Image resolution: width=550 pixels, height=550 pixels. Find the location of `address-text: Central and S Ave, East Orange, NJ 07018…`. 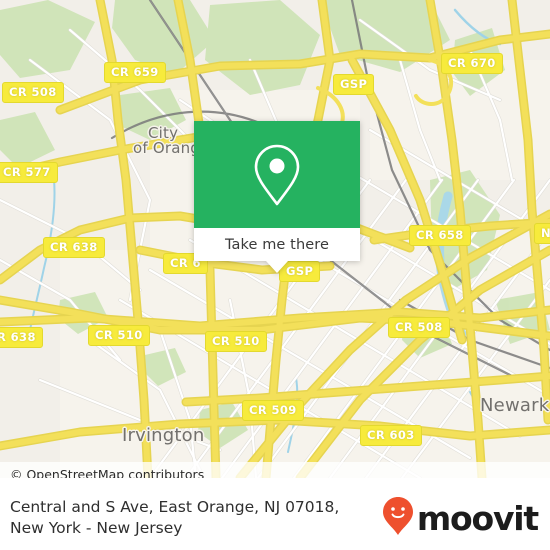

address-text: Central and S Ave, East Orange, NJ 07018… is located at coordinates (175, 517).